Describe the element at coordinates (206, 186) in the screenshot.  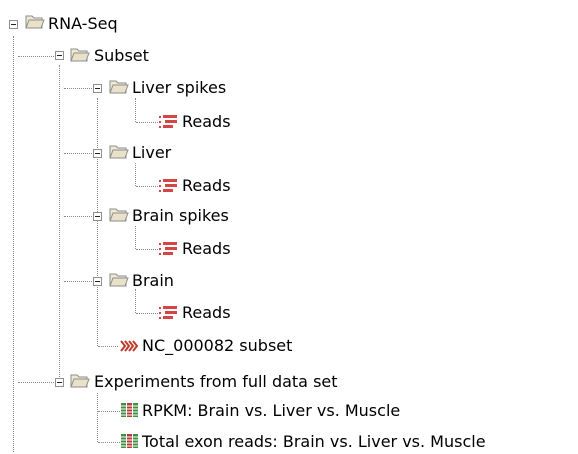
I see `tree-node-liver-reads: Reads` at that location.